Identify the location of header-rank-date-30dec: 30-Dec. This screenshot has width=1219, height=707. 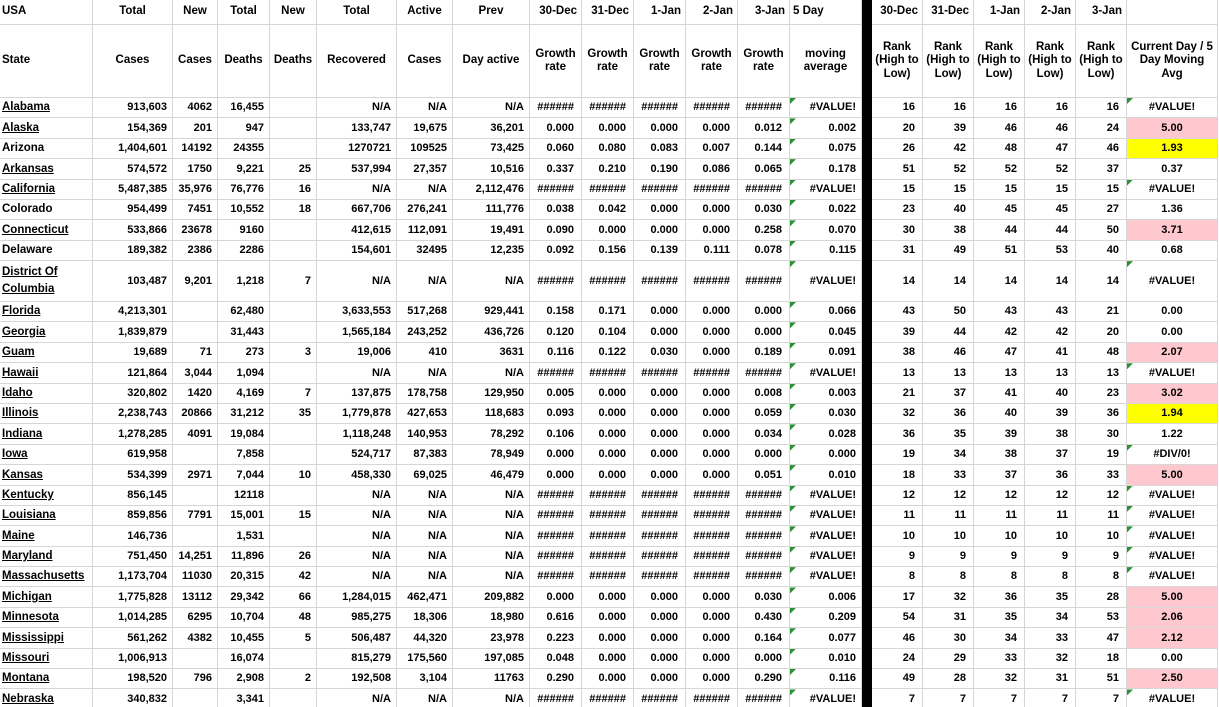
(897, 12).